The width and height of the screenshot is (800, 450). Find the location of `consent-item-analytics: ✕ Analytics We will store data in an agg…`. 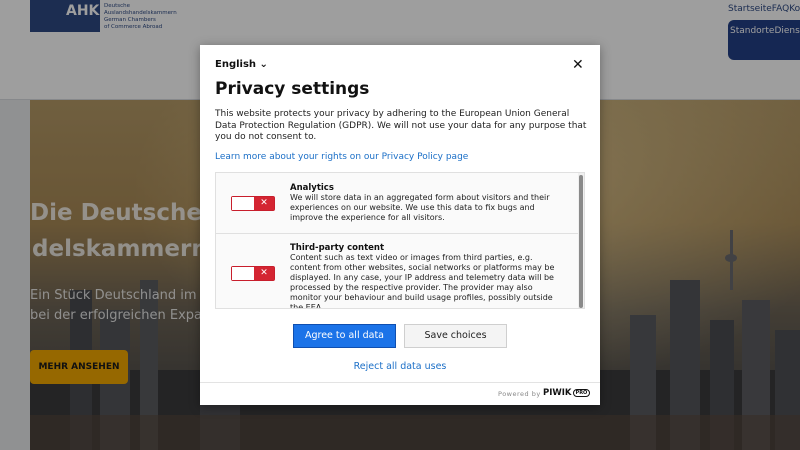

consent-item-analytics: ✕ Analytics We will store data in an agg… is located at coordinates (397, 203).